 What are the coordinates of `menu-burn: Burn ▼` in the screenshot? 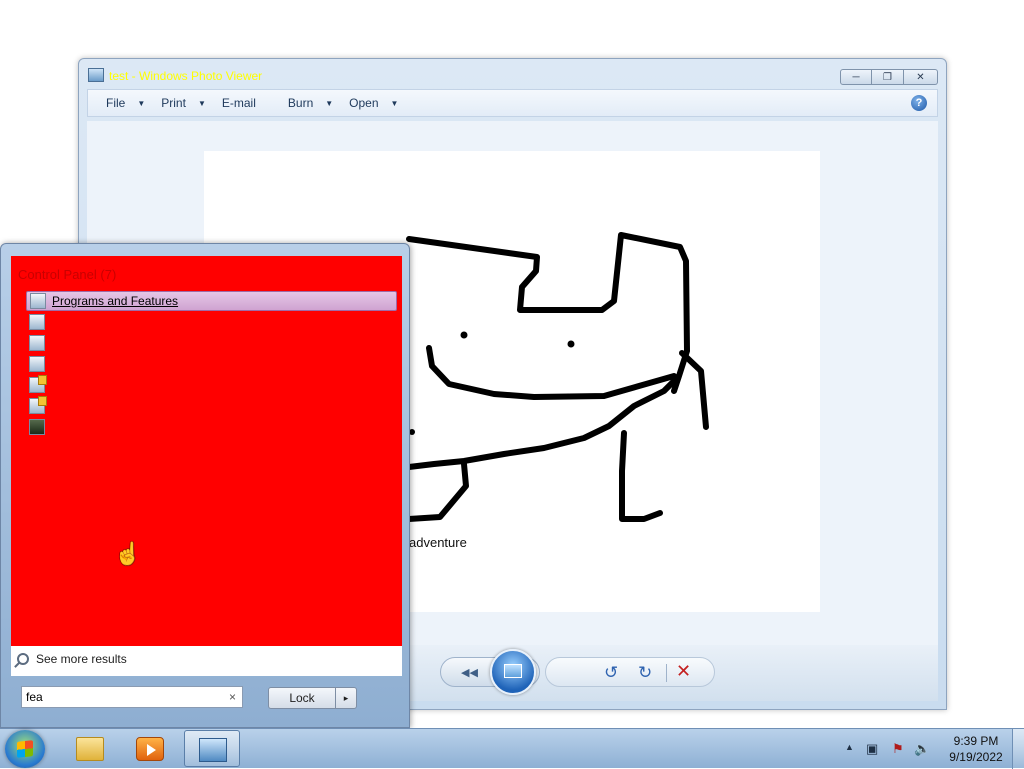 It's located at (310, 103).